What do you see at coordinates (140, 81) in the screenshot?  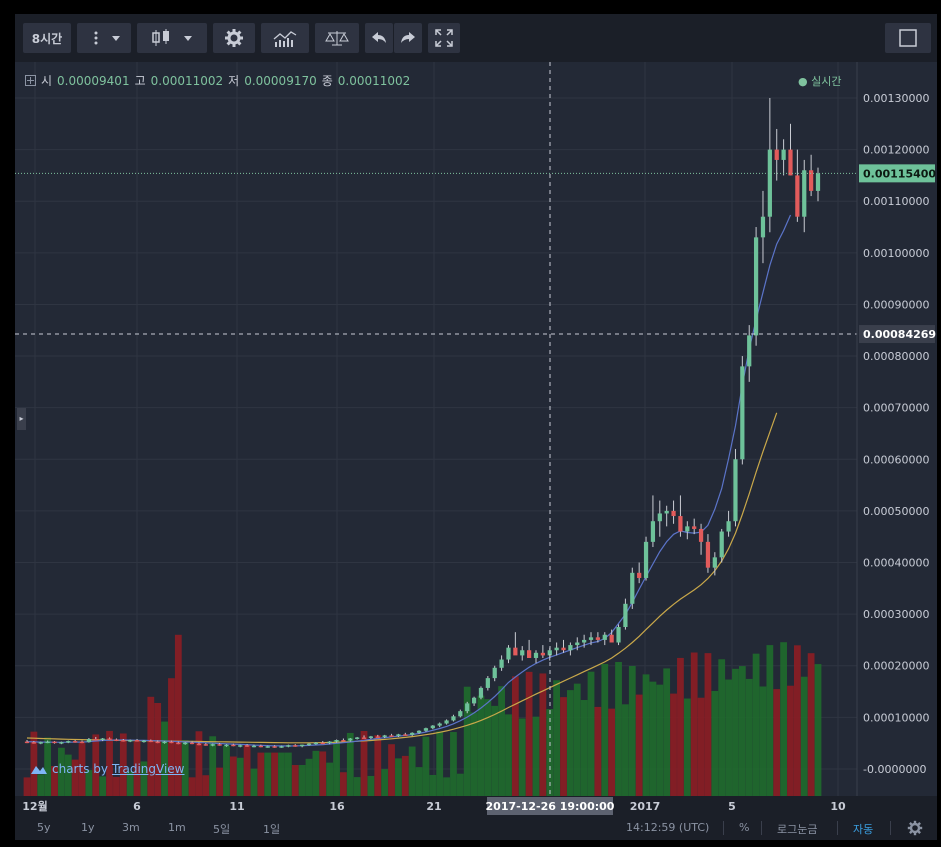 I see `high-label: 고` at bounding box center [140, 81].